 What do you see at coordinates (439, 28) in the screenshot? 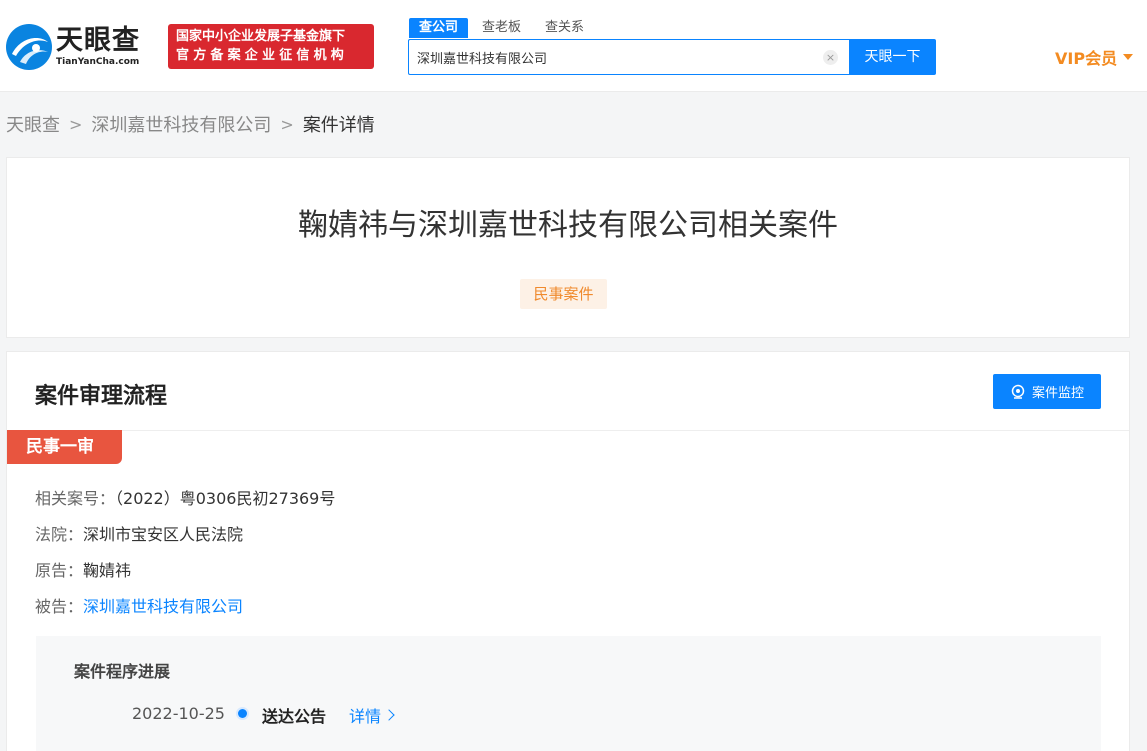
I see `tab-company: 查公司` at bounding box center [439, 28].